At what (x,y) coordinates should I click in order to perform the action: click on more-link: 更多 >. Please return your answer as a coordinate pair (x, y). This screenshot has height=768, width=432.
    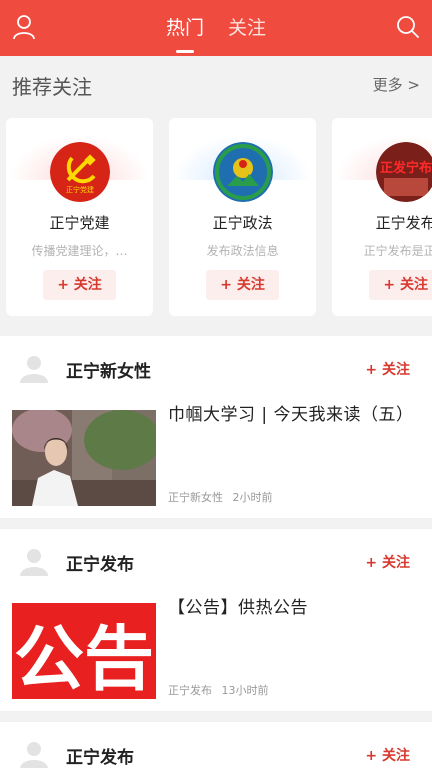
    Looking at the image, I should click on (396, 84).